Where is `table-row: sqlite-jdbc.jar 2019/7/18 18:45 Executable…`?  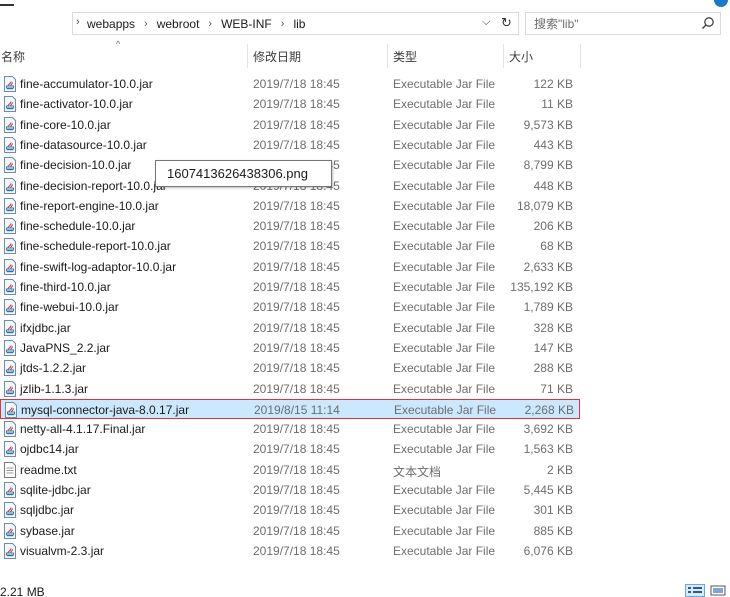 table-row: sqlite-jdbc.jar 2019/7/18 18:45 Executable… is located at coordinates (290, 490).